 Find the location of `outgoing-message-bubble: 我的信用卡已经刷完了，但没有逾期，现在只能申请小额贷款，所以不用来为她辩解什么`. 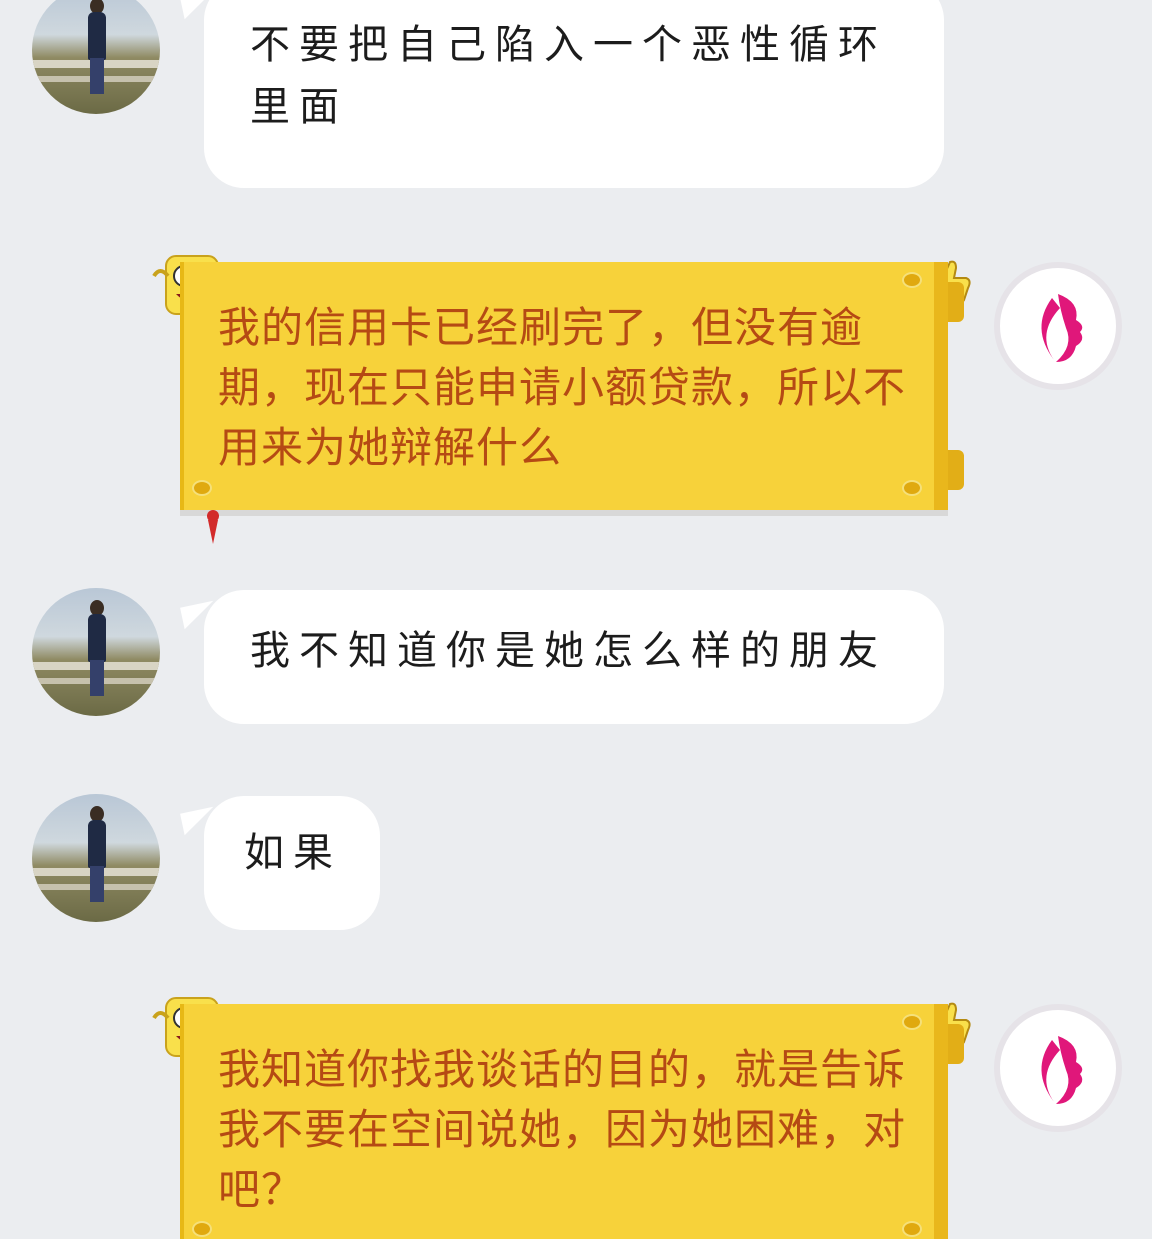

outgoing-message-bubble: 我的信用卡已经刷完了，但没有逾期，现在只能申请小额贷款，所以不用来为她辩解什么 is located at coordinates (572, 386).